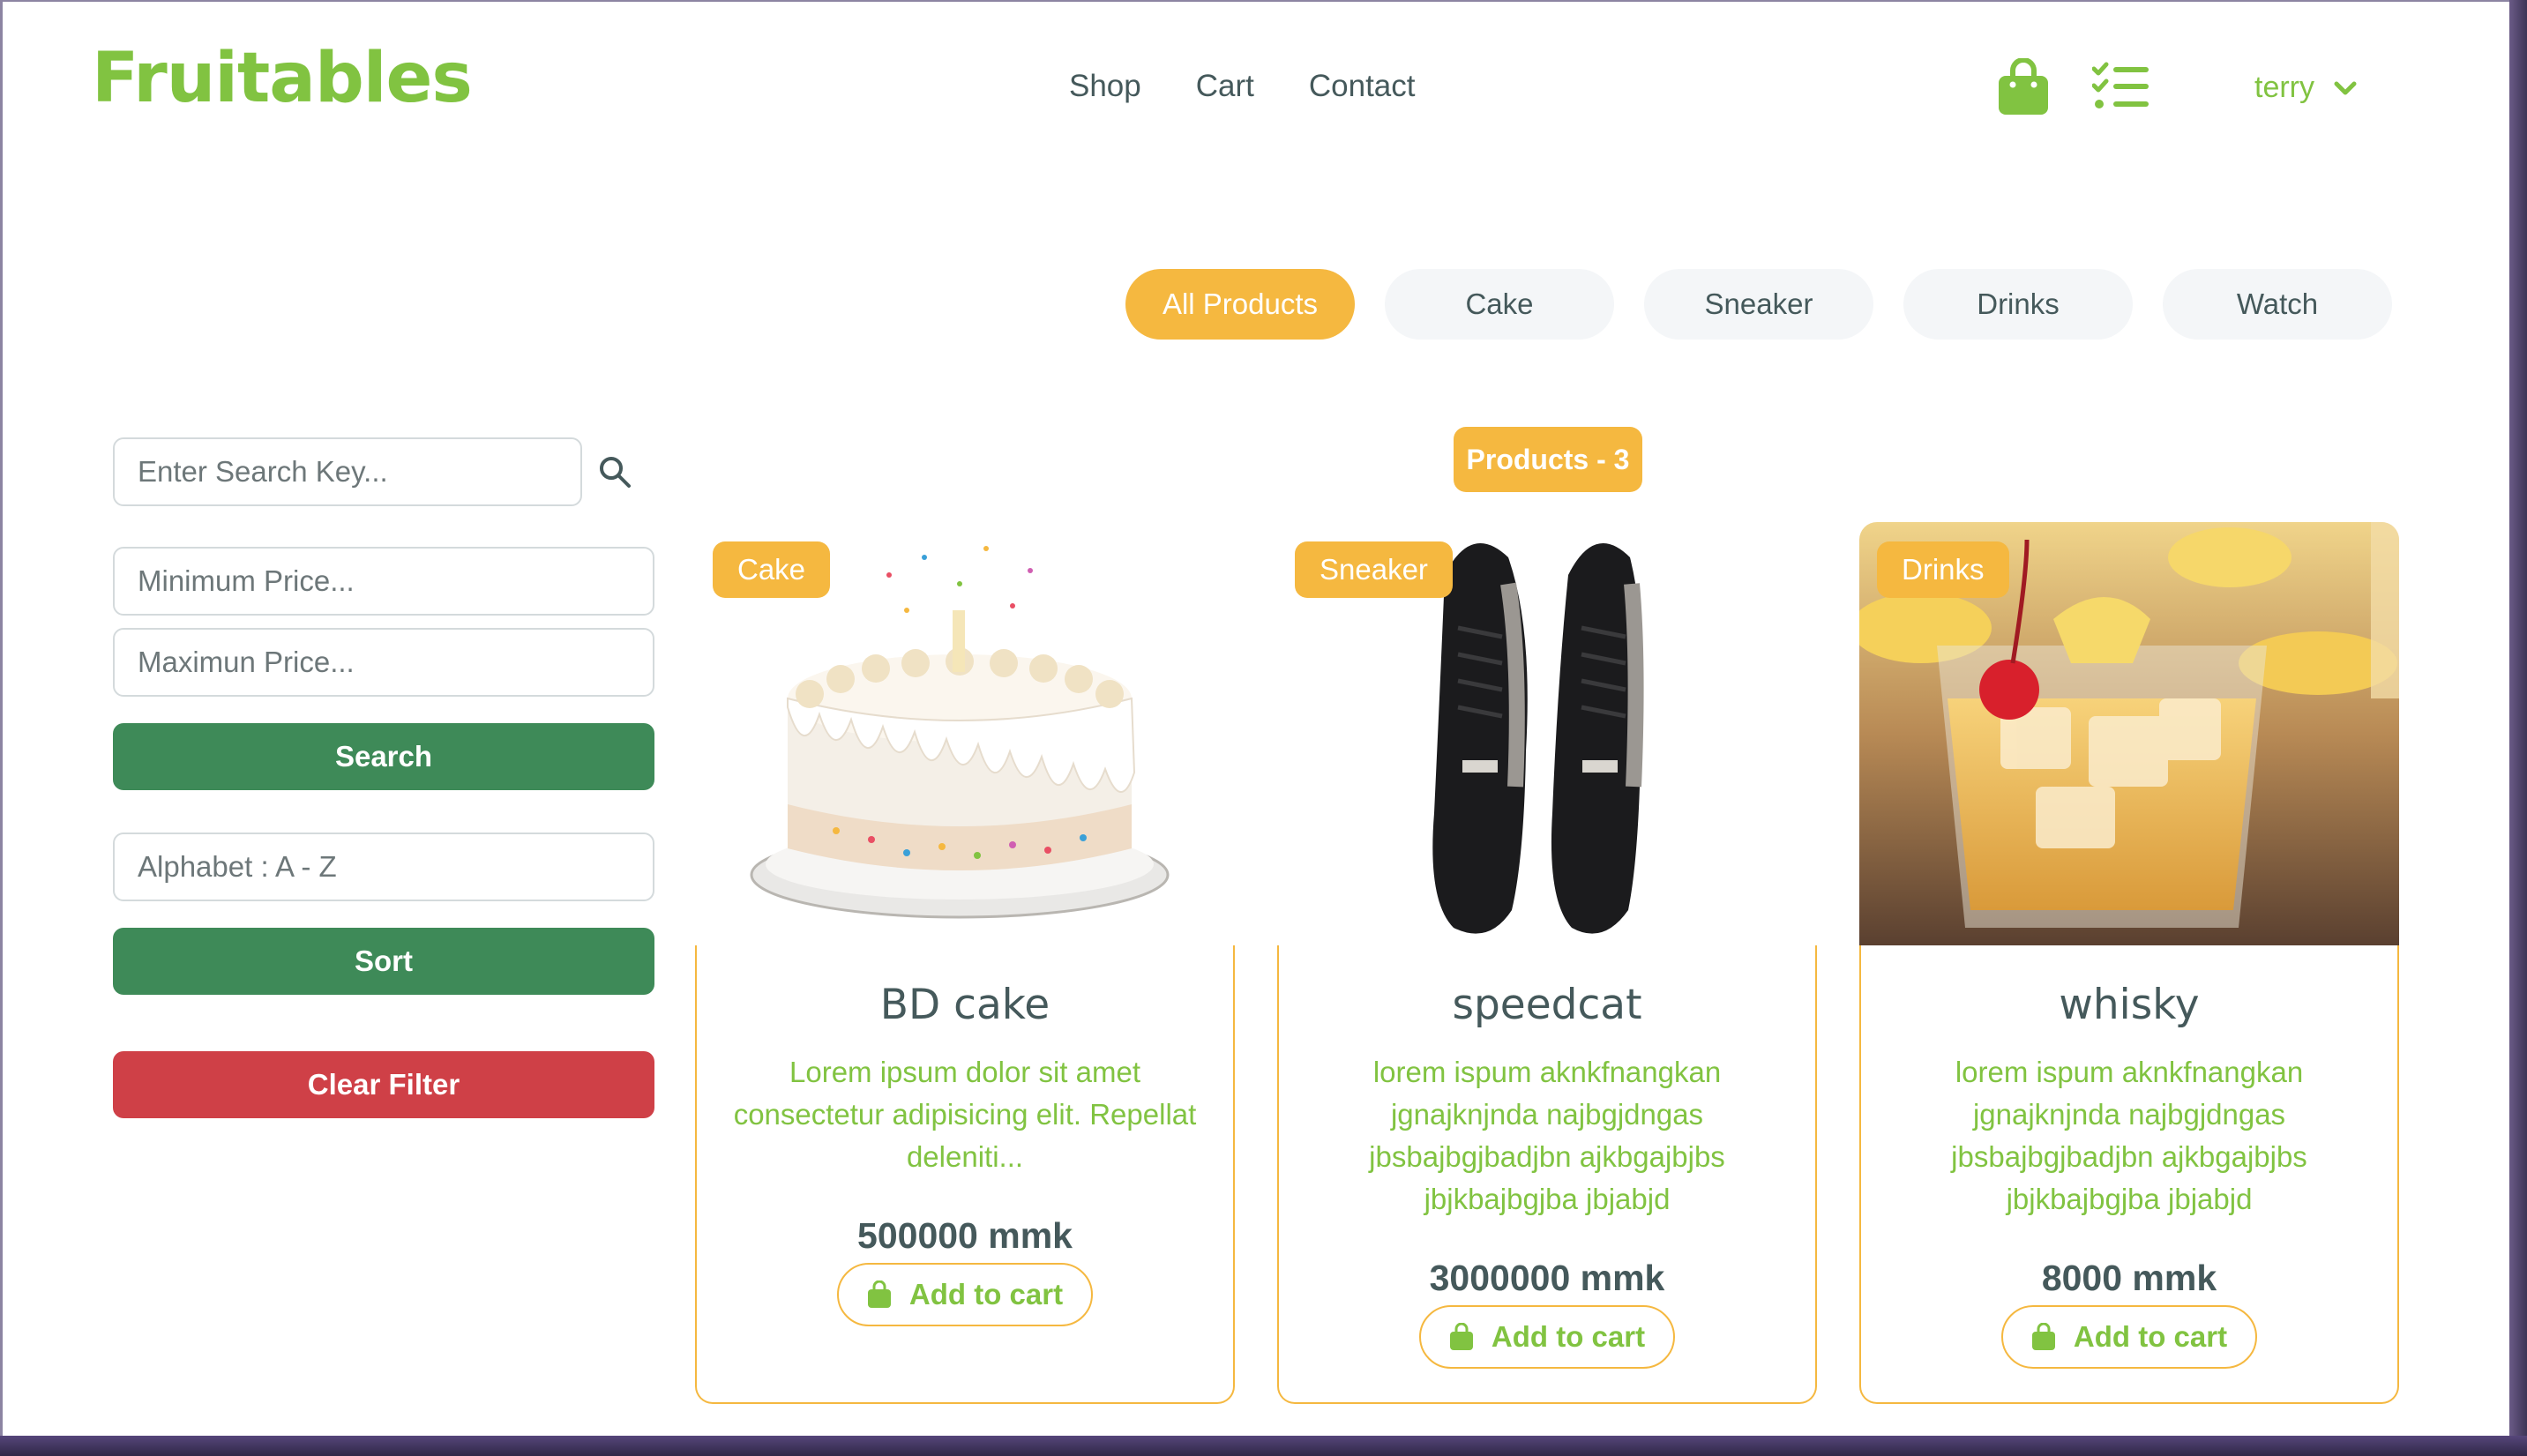 The image size is (2527, 1456). Describe the element at coordinates (383, 867) in the screenshot. I see `sort-select: Alphabet : A - Z` at that location.